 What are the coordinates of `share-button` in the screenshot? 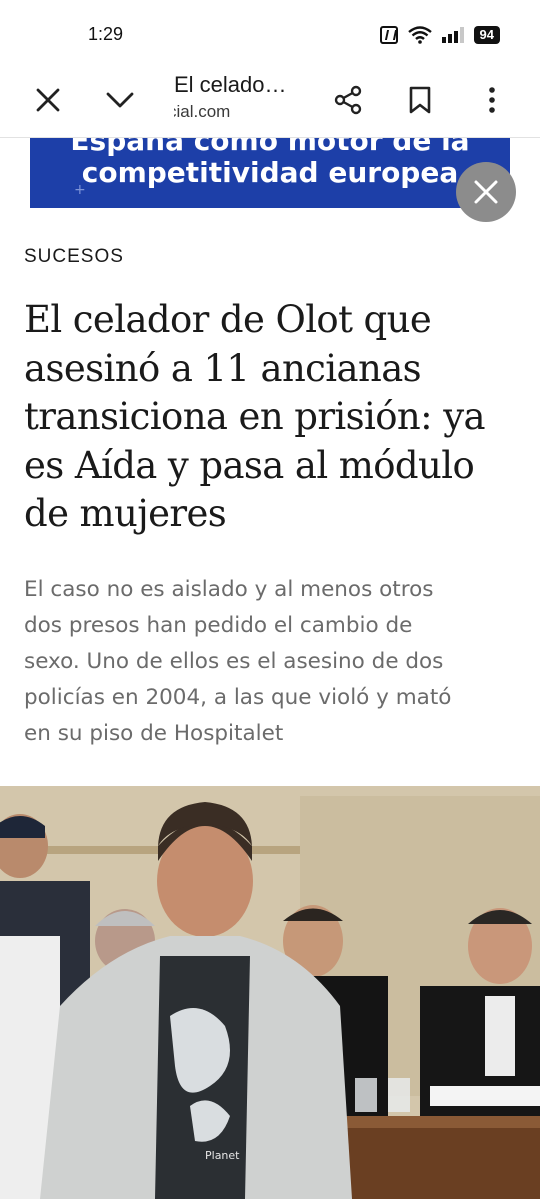 It's located at (348, 100).